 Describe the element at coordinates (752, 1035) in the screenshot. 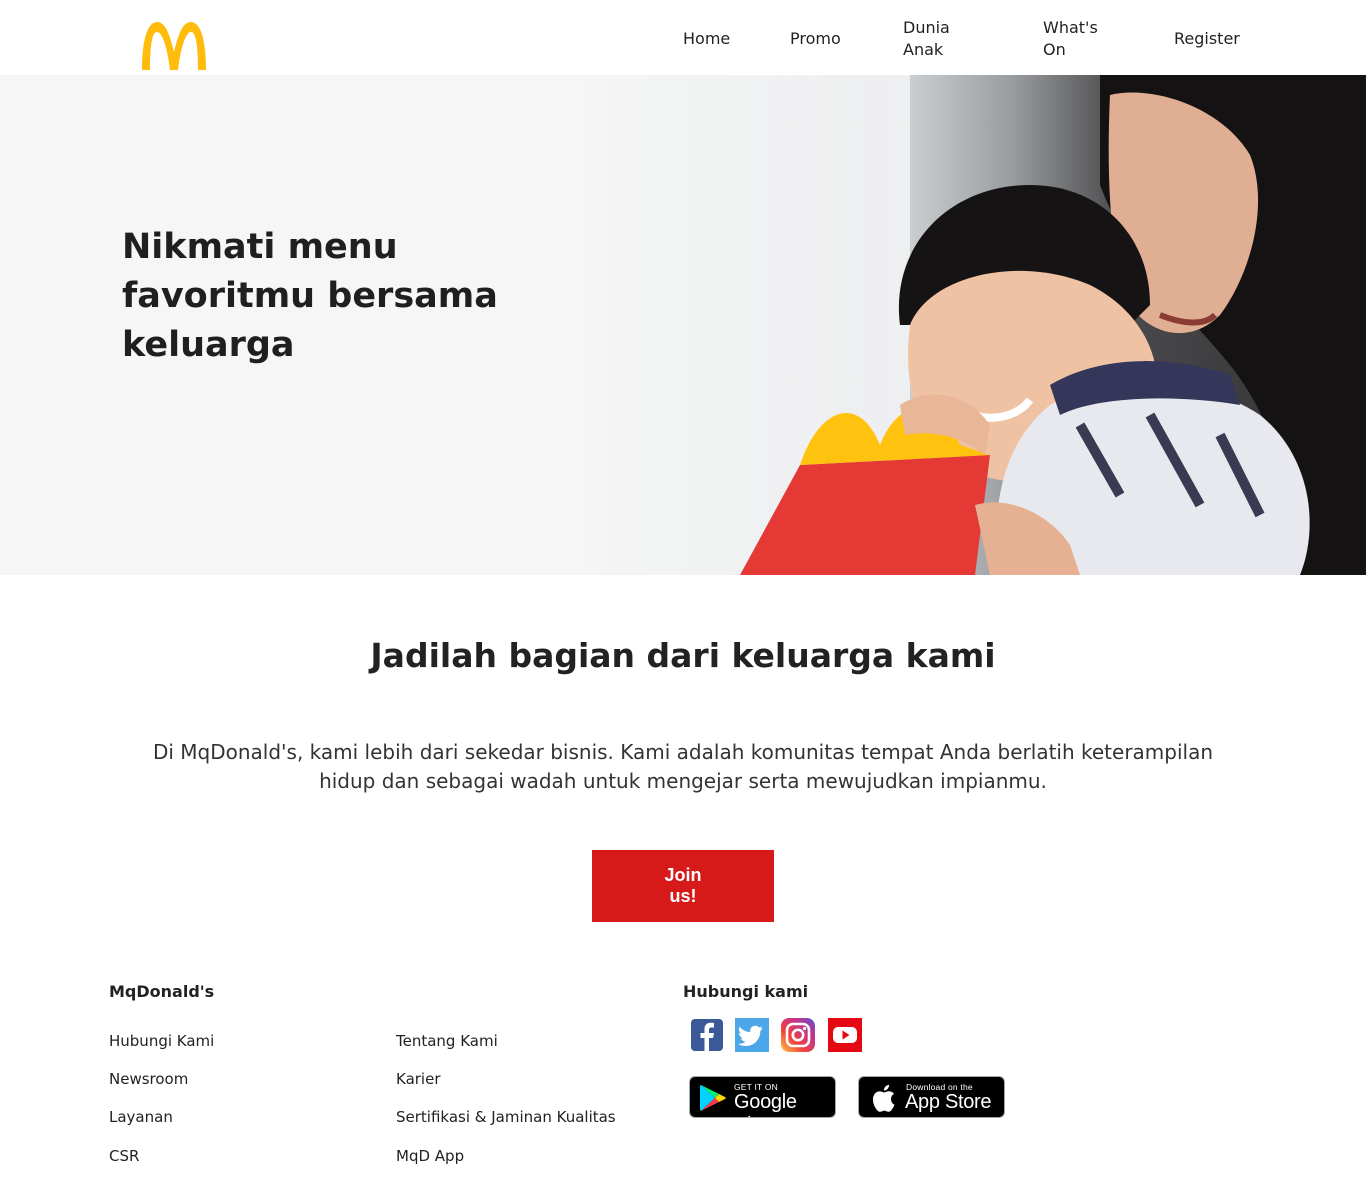

I see `twitter-icon` at that location.